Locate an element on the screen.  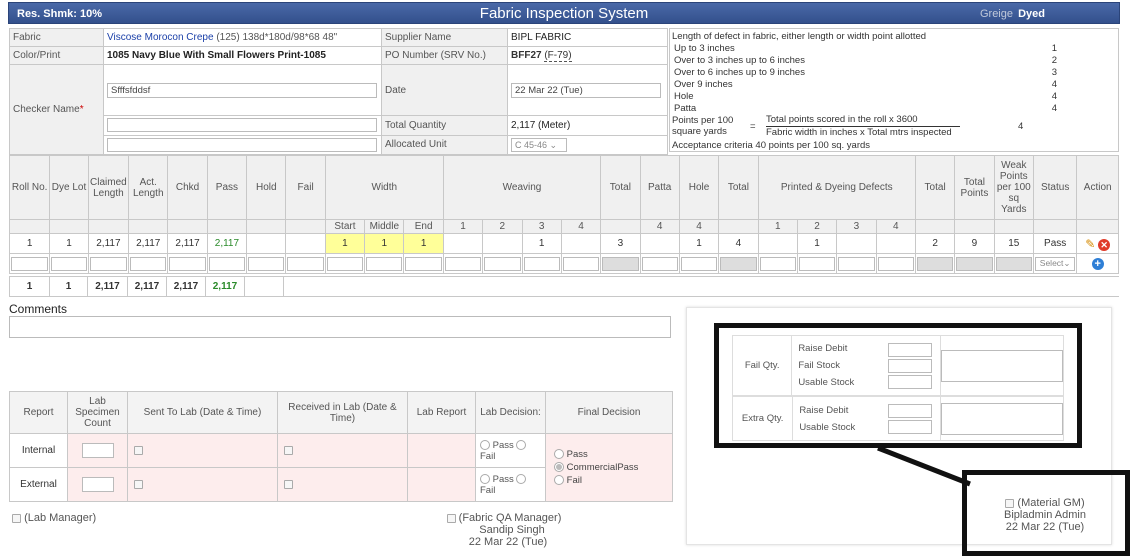
formula-numerator: Total points scored in the roll x 3600 is located at coordinates (863, 120).